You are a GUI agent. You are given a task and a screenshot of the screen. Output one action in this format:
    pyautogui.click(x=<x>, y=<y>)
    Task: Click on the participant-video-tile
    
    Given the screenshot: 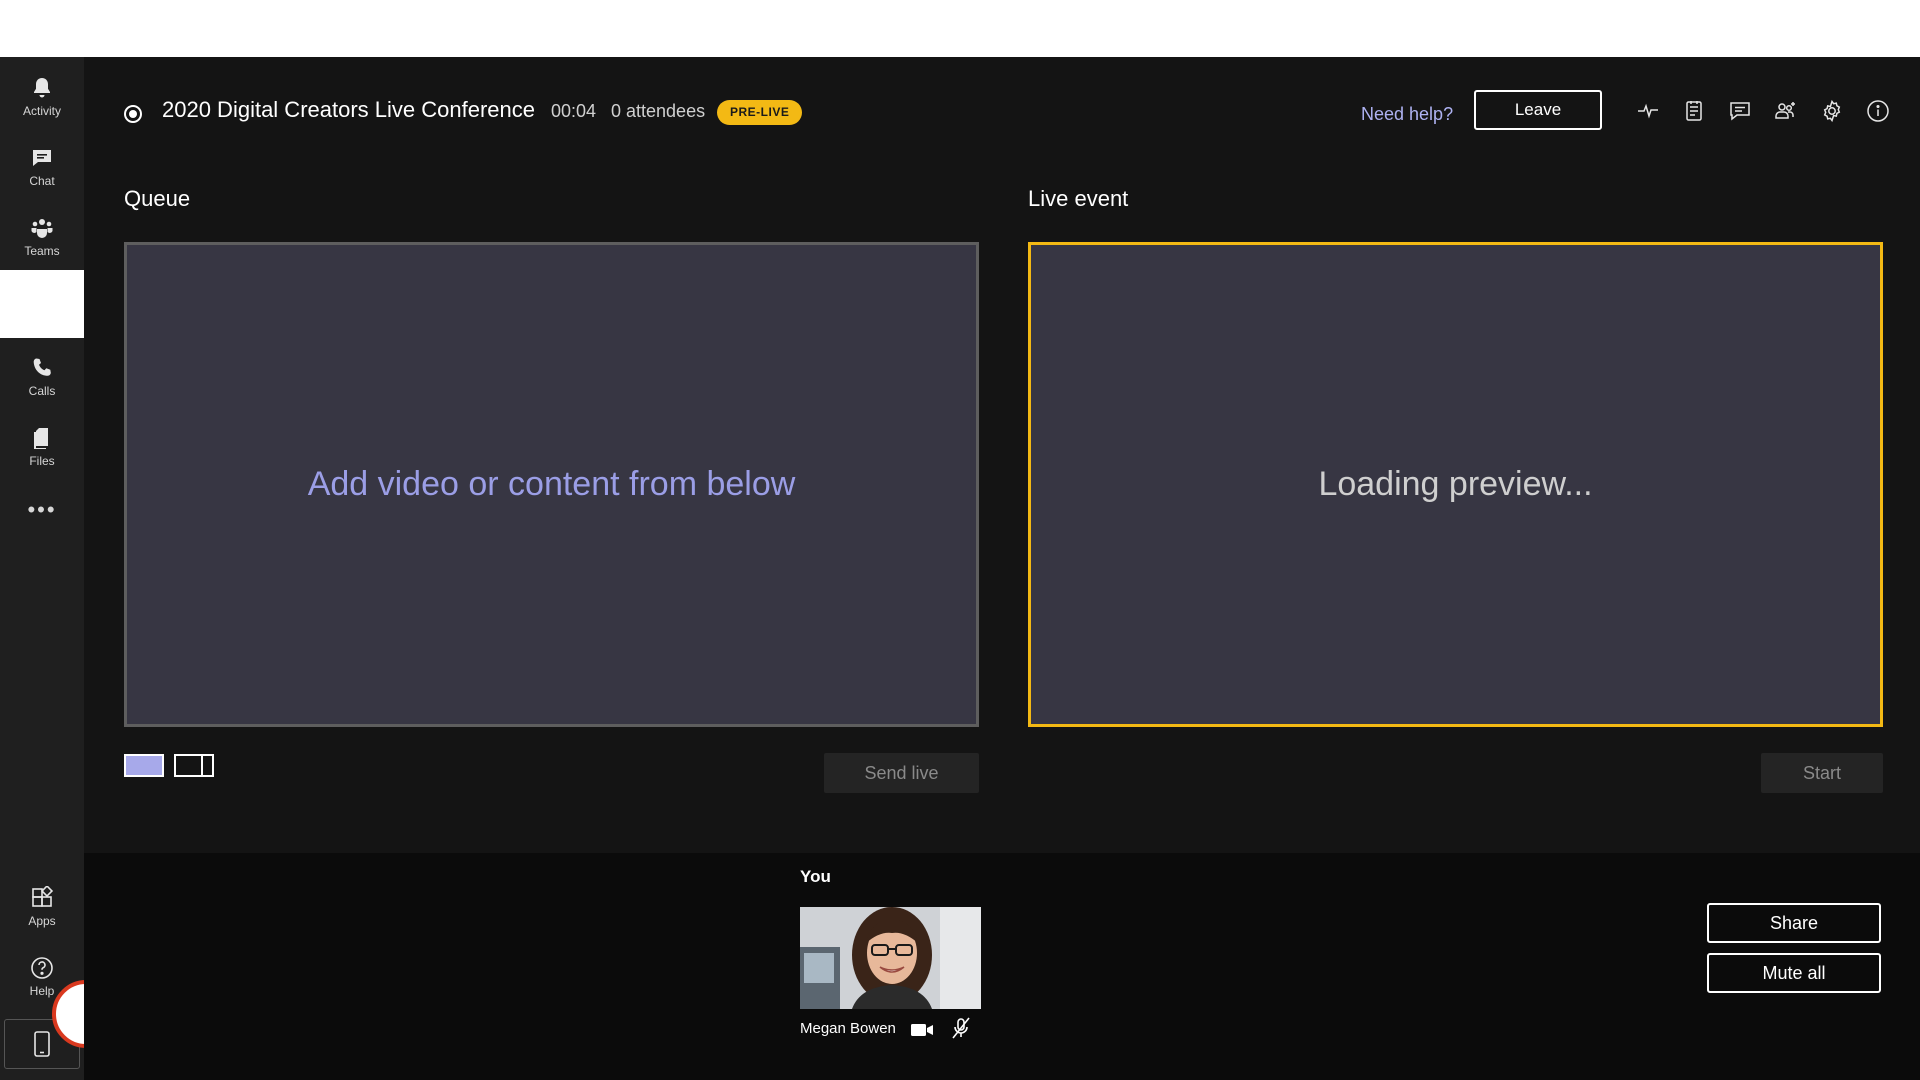 What is the action you would take?
    pyautogui.click(x=890, y=958)
    